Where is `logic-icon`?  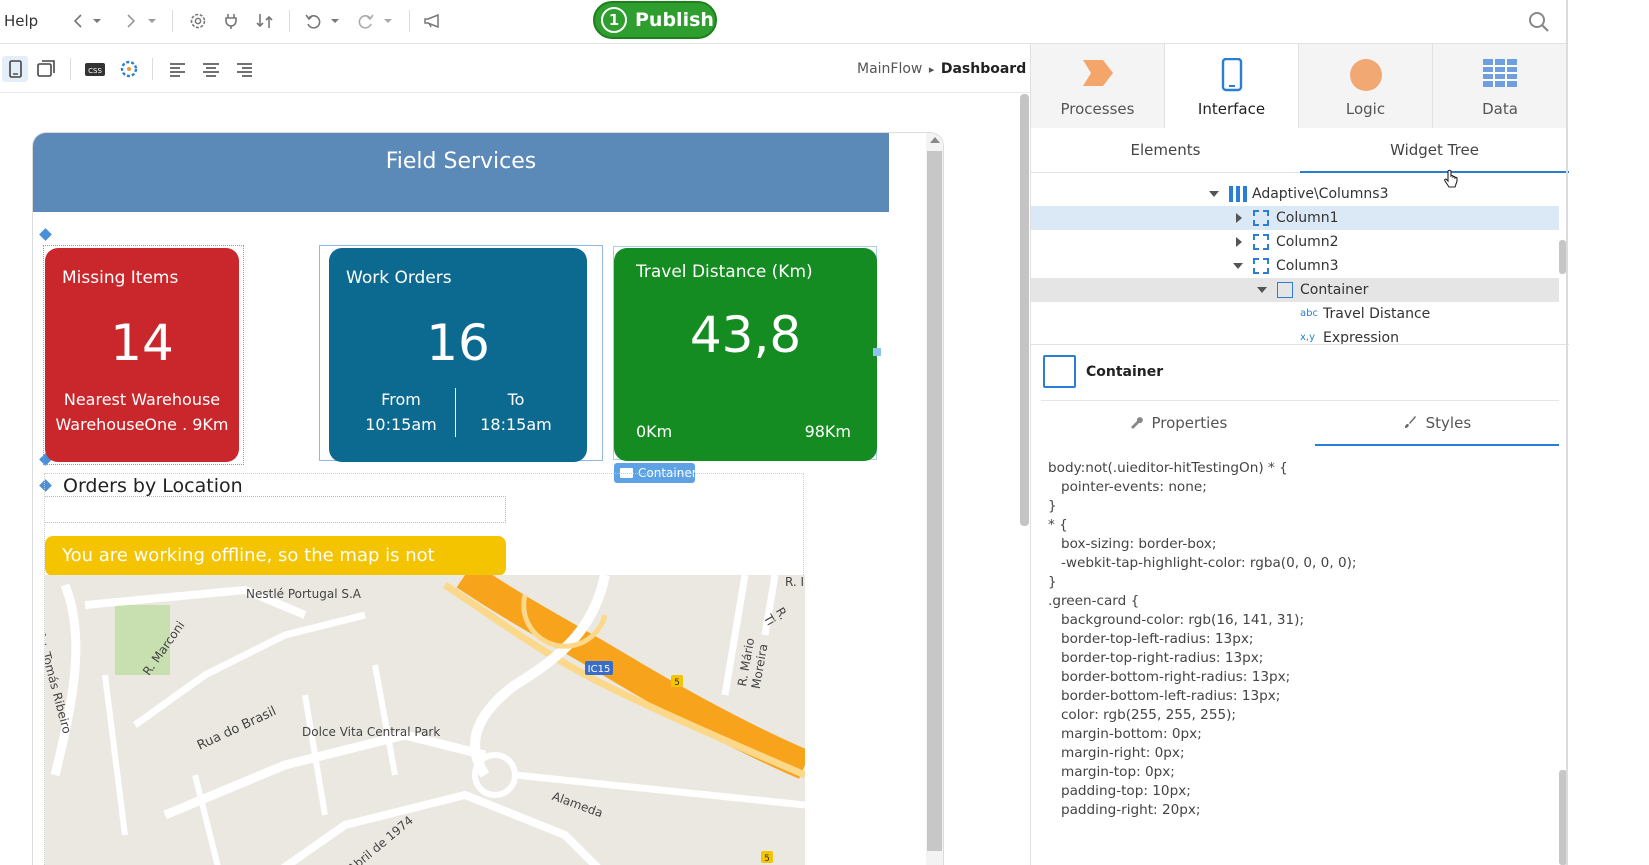
logic-icon is located at coordinates (1366, 77).